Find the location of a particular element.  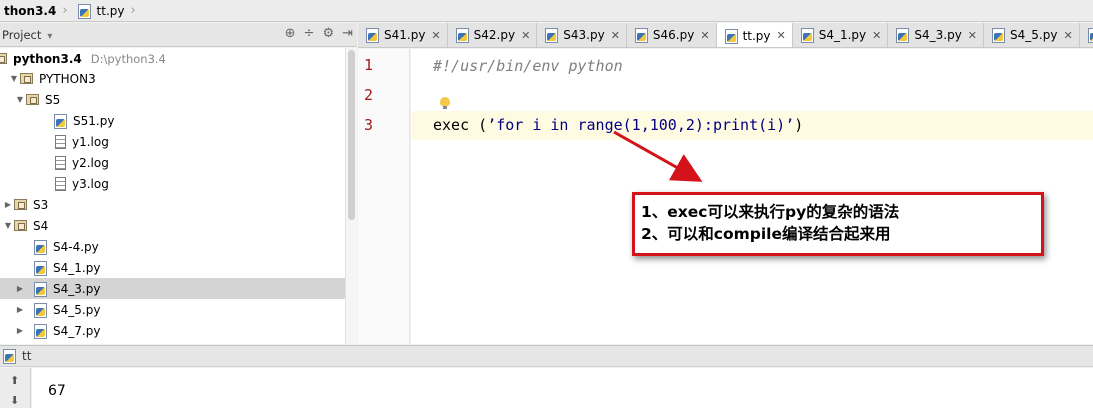

console-output-line: 67 is located at coordinates (57, 391).